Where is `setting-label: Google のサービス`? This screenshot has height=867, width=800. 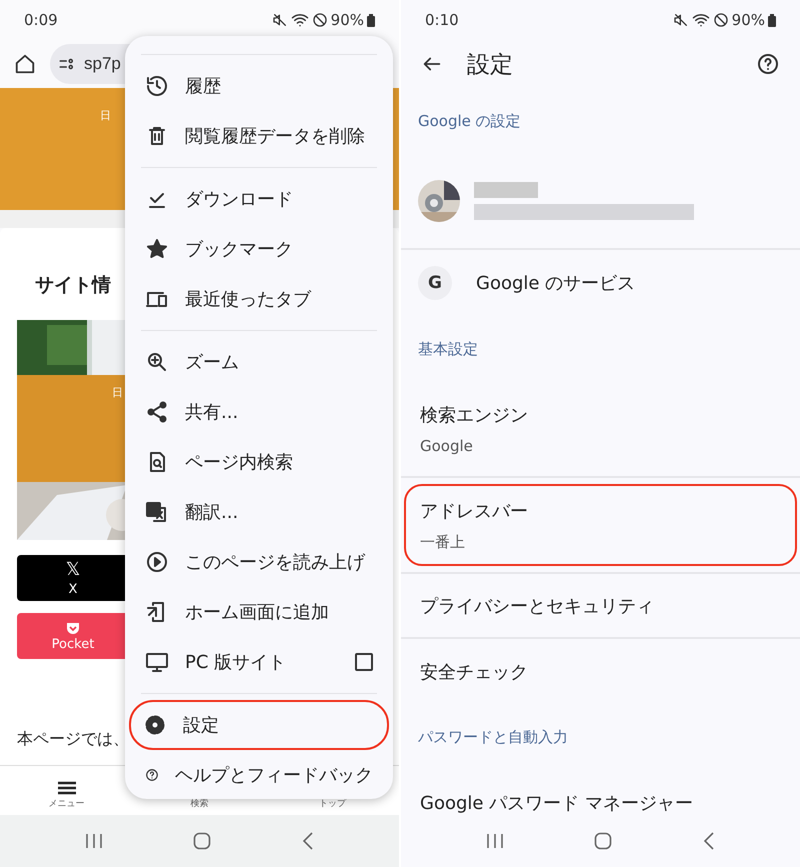
setting-label: Google のサービス is located at coordinates (556, 283).